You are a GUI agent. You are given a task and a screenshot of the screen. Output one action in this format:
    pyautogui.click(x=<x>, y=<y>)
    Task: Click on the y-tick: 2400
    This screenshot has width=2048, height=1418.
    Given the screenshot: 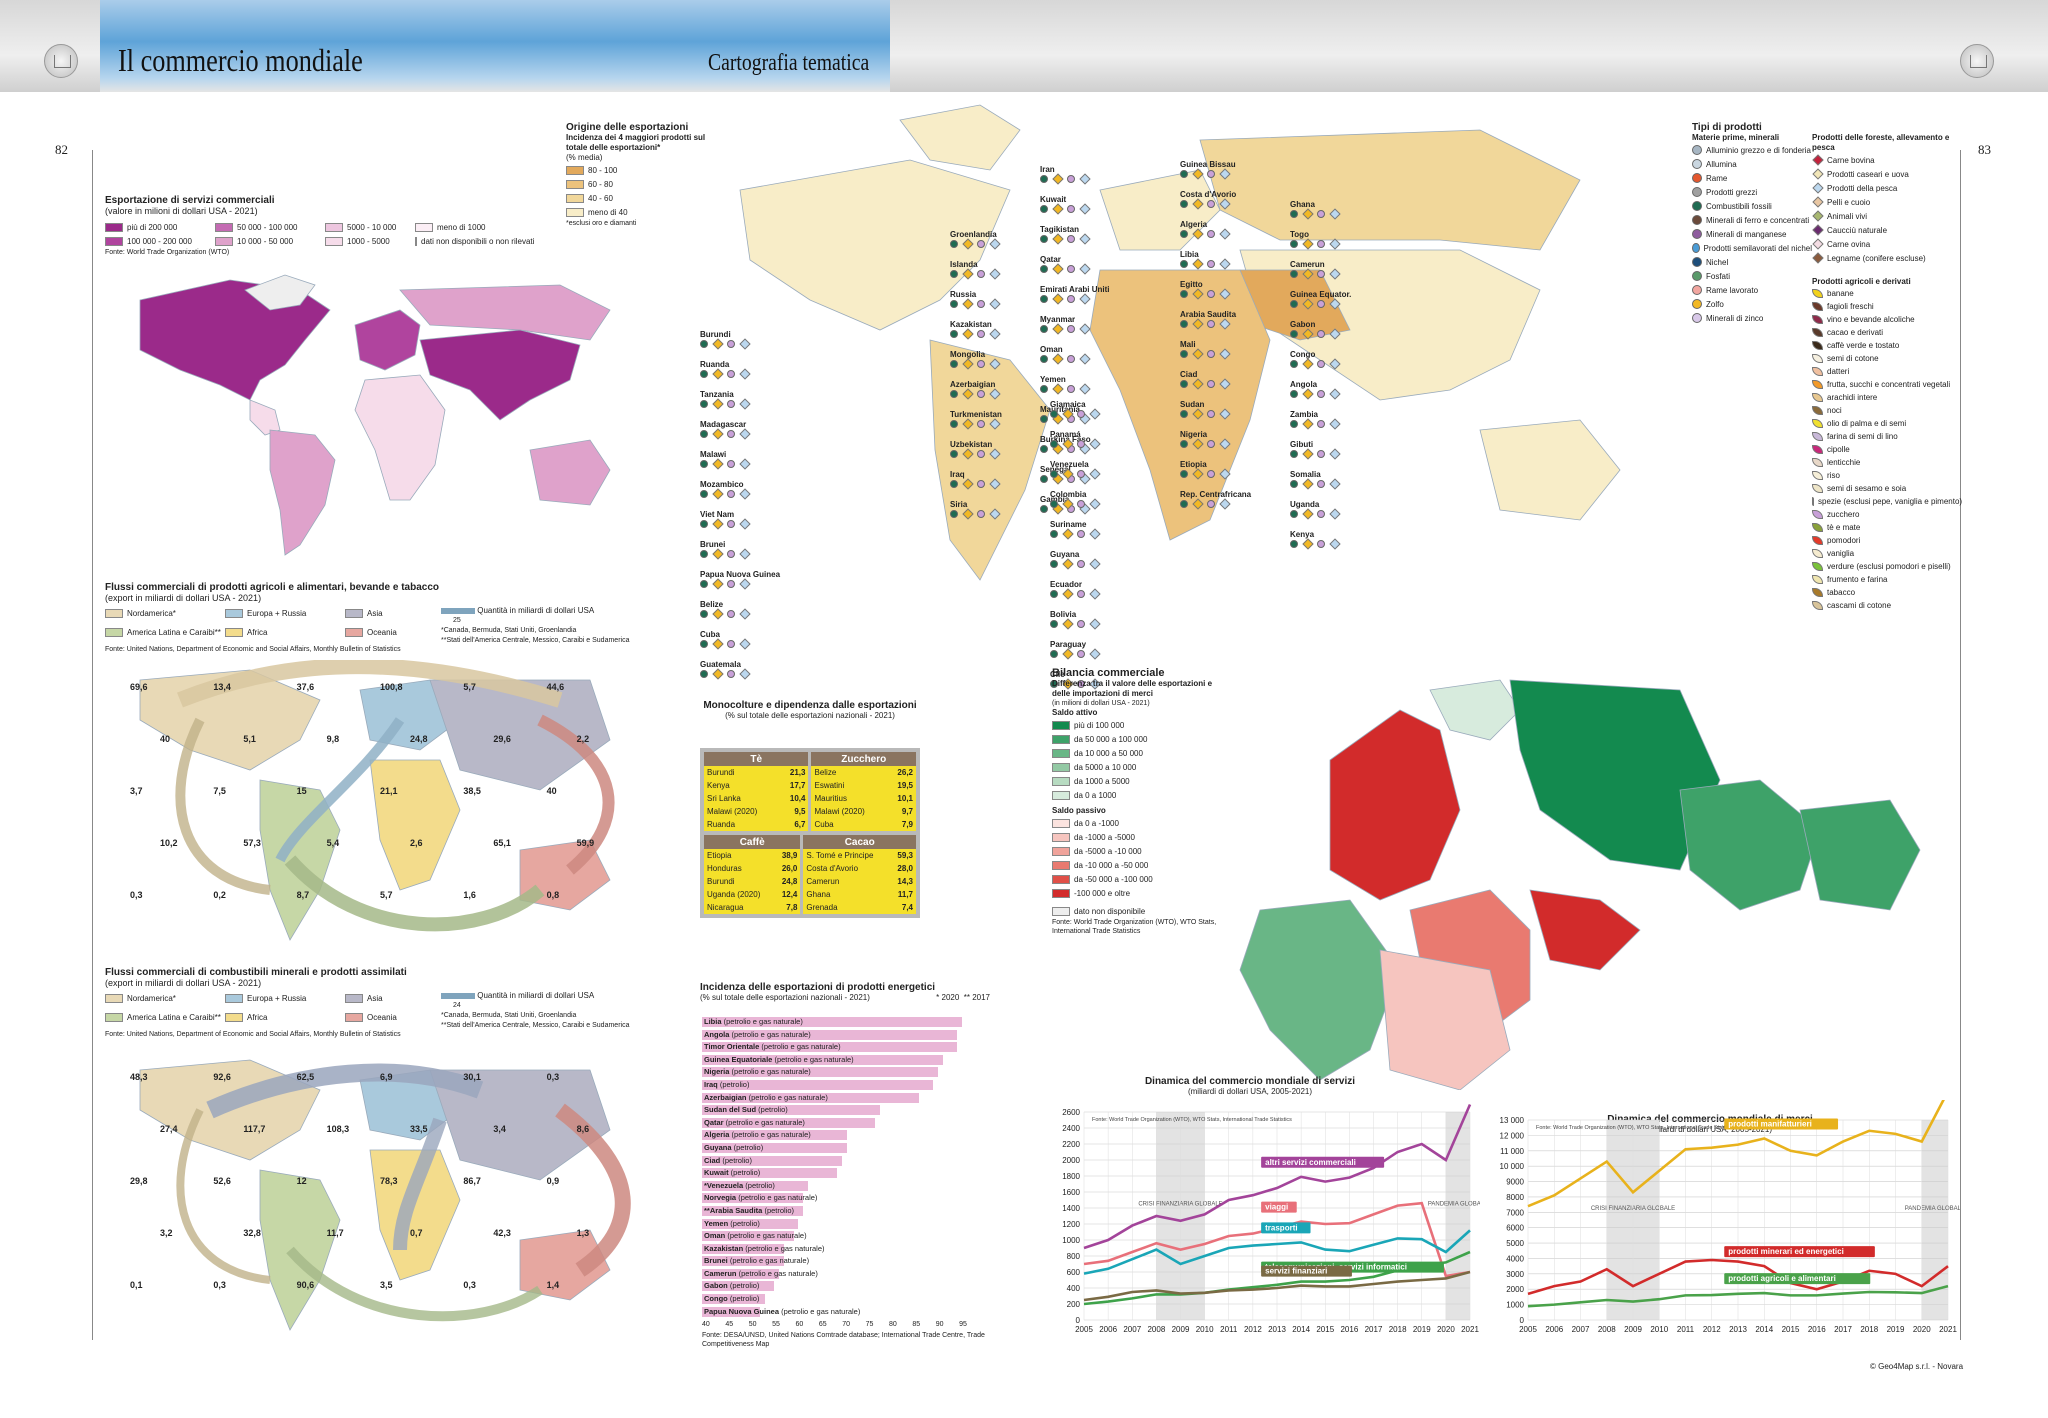 What is the action you would take?
    pyautogui.click(x=1071, y=1128)
    